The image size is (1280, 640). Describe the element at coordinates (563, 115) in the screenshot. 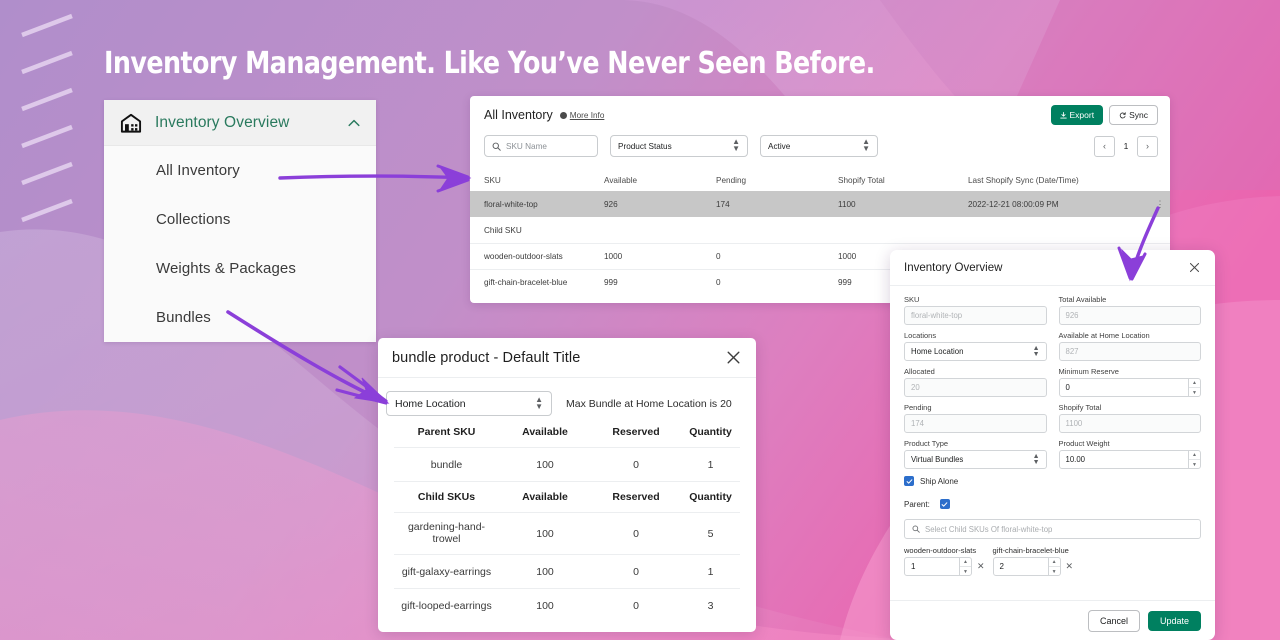

I see `info-icon` at that location.